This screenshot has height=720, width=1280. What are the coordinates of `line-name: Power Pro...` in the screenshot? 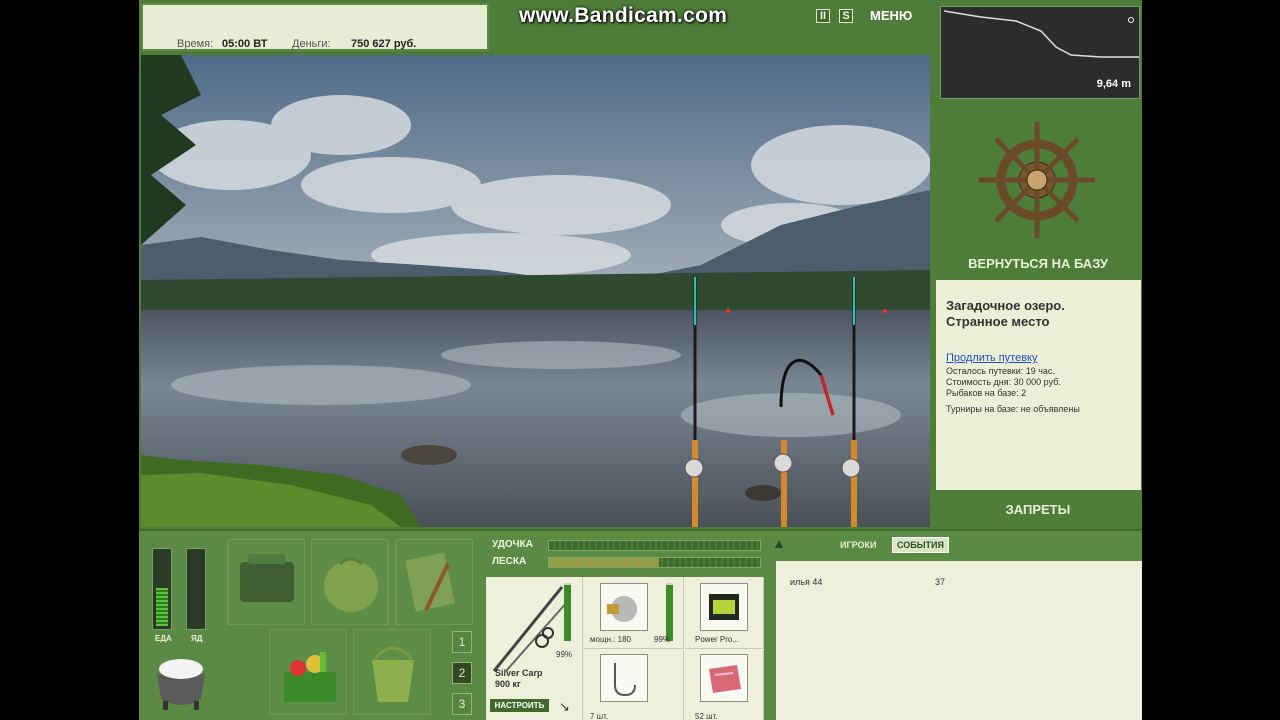 It's located at (717, 639).